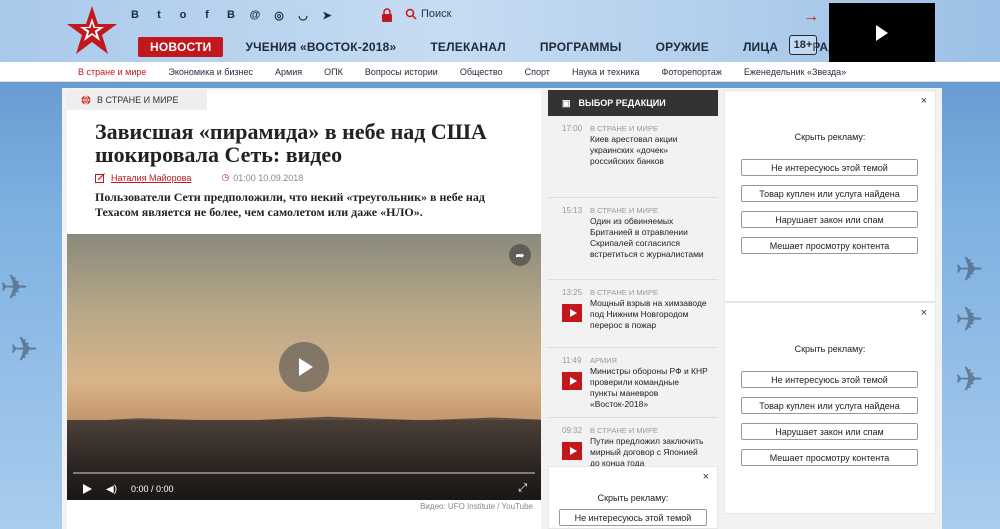 Image resolution: width=1000 pixels, height=529 pixels. I want to click on subnav-item: ОПК, so click(333, 72).